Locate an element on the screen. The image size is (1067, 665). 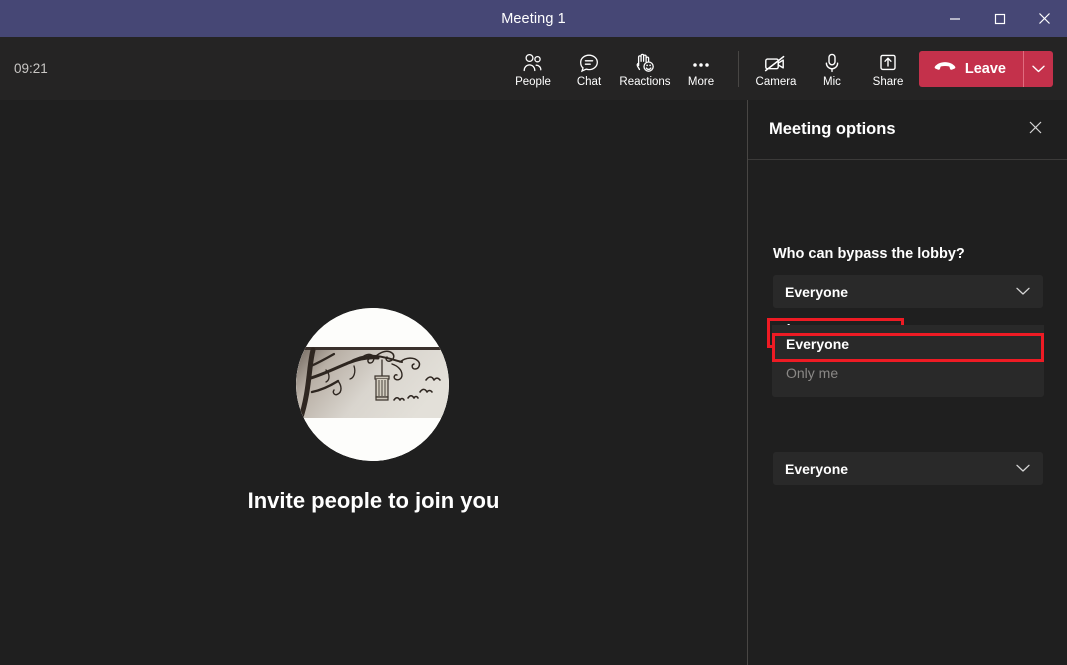
share-button: Share is located at coordinates (888, 68).